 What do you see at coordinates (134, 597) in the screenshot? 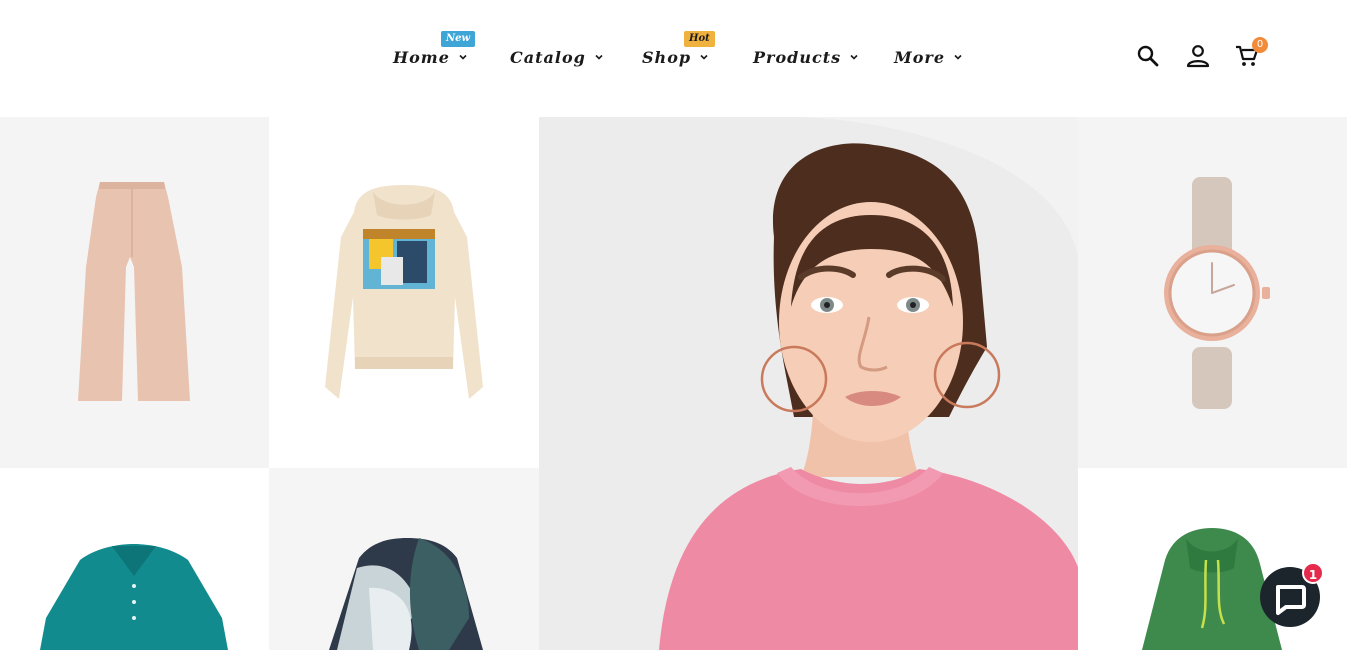
I see `blouse-image` at bounding box center [134, 597].